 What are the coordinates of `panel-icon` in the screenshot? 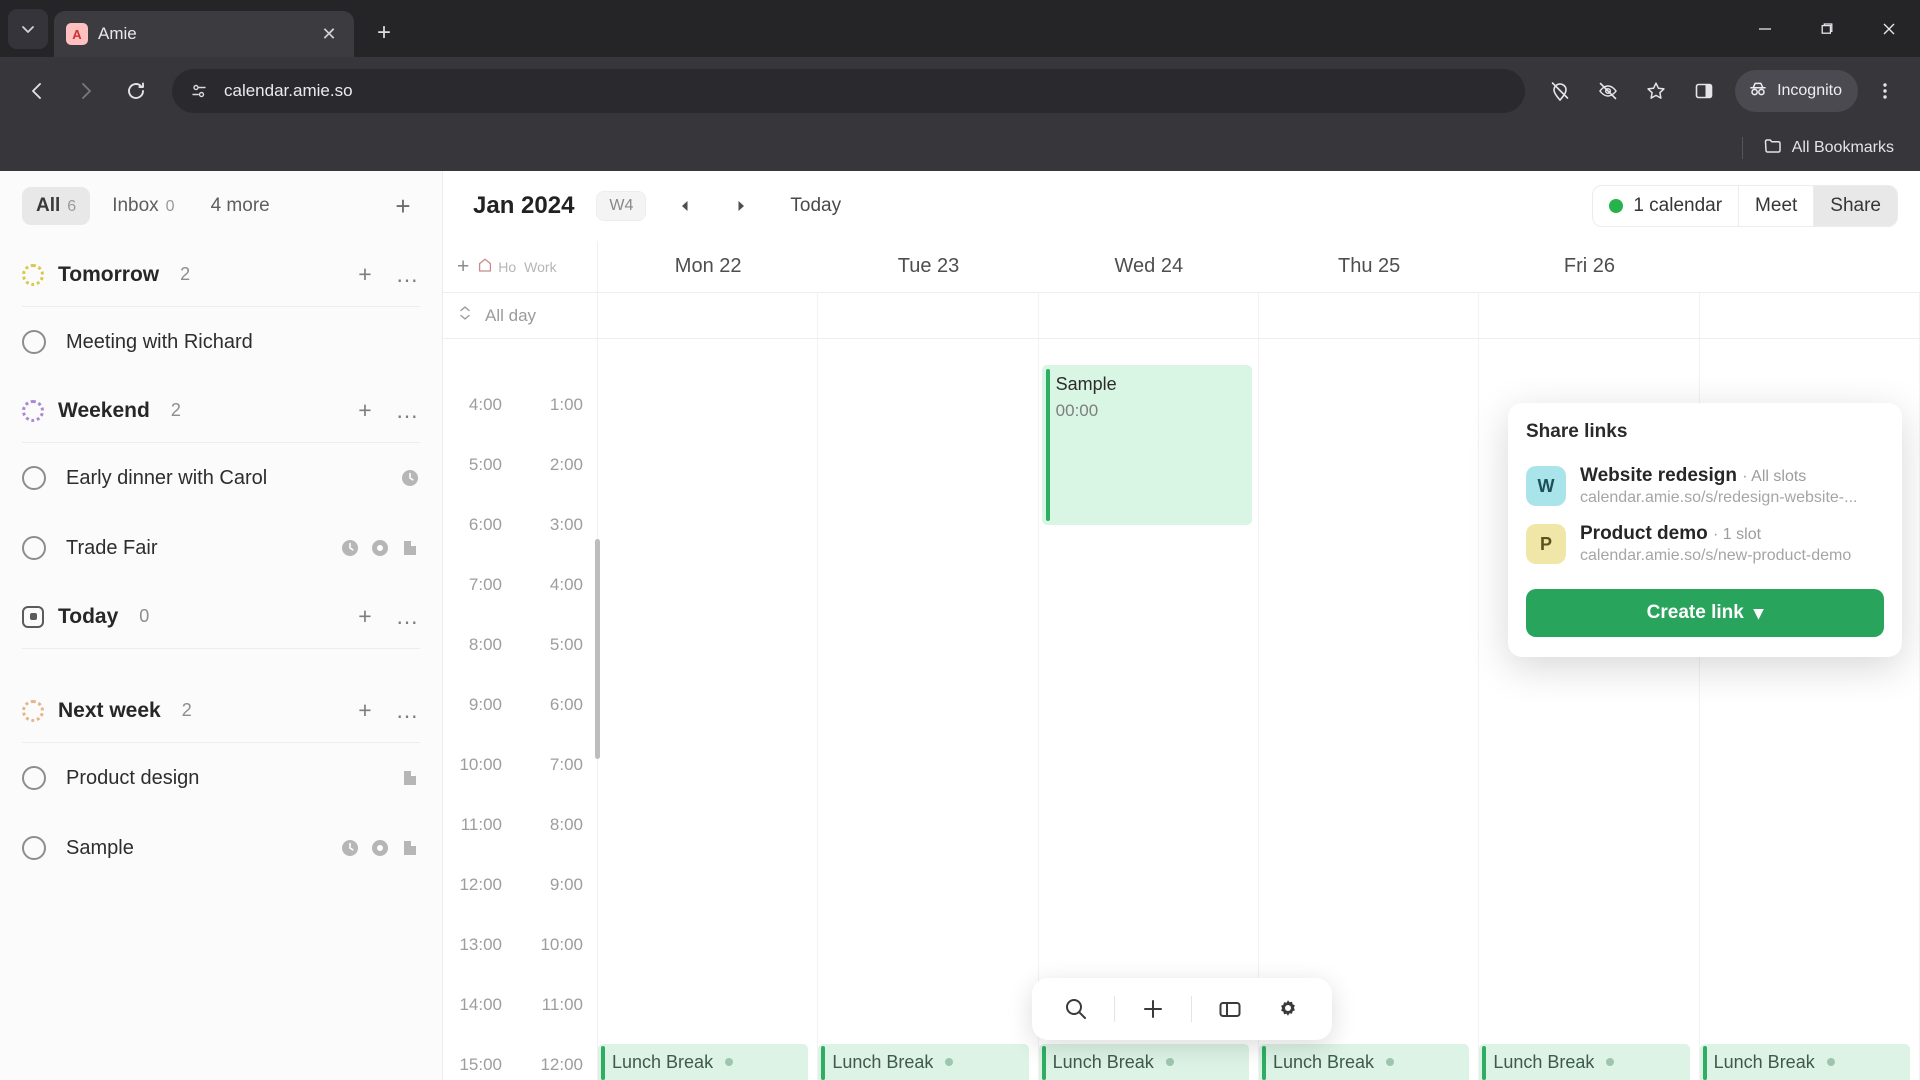 It's located at (1230, 1009).